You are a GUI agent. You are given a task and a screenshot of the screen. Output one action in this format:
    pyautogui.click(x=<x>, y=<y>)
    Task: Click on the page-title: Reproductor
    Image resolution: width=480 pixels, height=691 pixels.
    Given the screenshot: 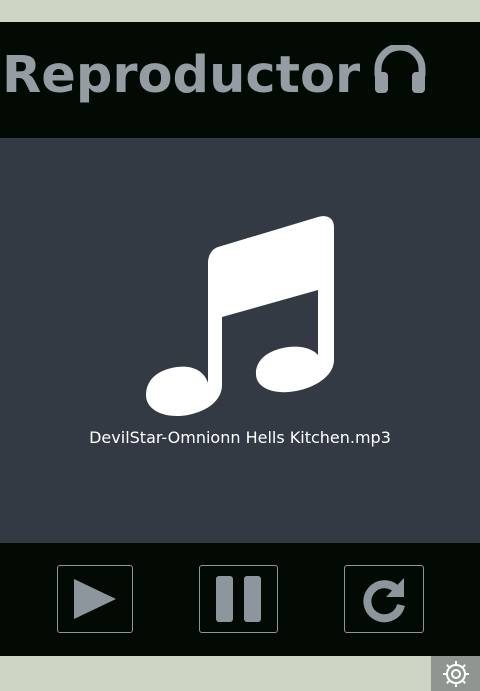 What is the action you would take?
    pyautogui.click(x=181, y=75)
    